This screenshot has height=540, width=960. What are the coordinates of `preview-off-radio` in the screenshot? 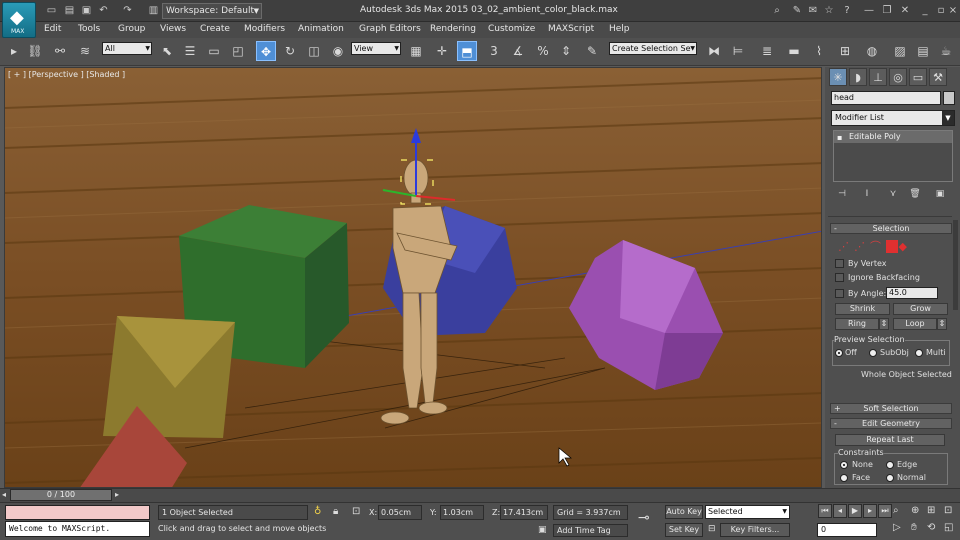 It's located at (839, 353).